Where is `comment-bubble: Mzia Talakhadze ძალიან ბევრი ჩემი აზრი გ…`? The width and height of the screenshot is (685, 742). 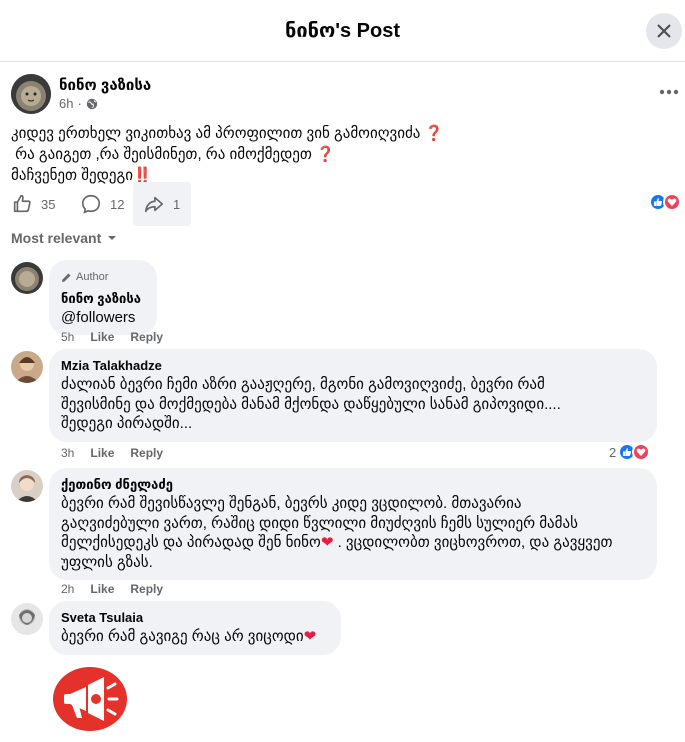 comment-bubble: Mzia Talakhadze ძალიან ბევრი ჩემი აზრი გ… is located at coordinates (353, 395).